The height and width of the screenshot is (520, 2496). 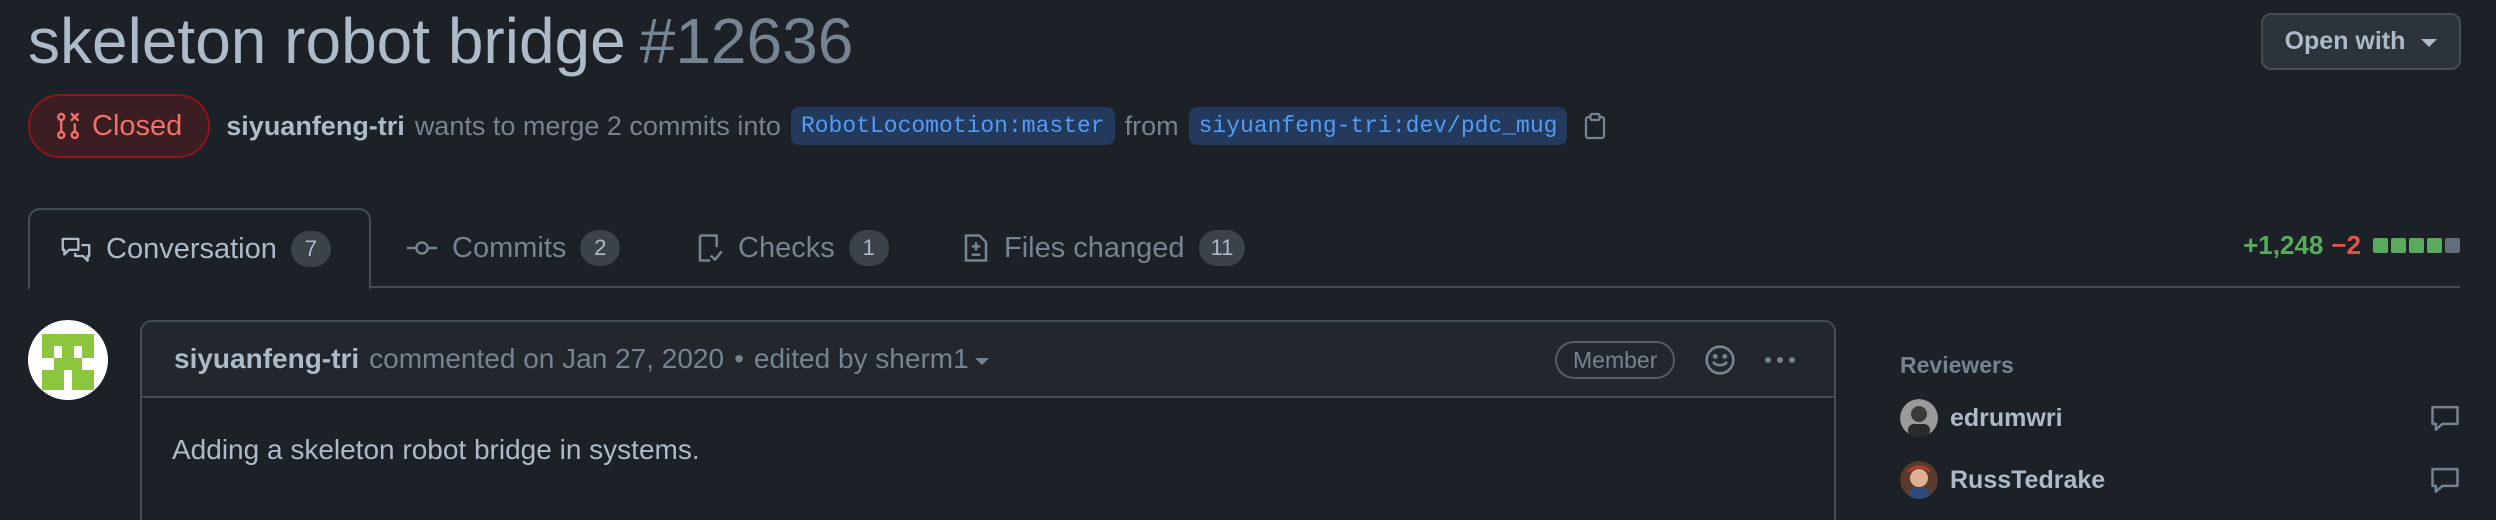 What do you see at coordinates (868, 248) in the screenshot?
I see `tab-counter: 1` at bounding box center [868, 248].